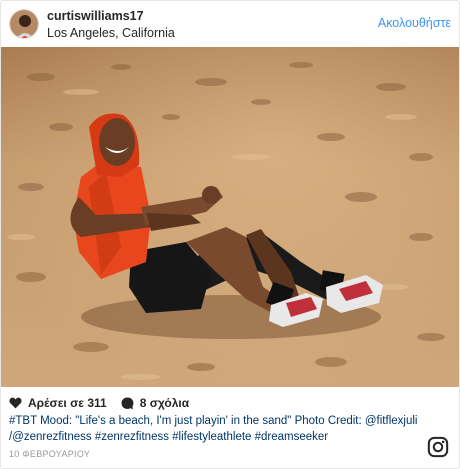  Describe the element at coordinates (127, 403) in the screenshot. I see `comment-bubble-icon` at that location.